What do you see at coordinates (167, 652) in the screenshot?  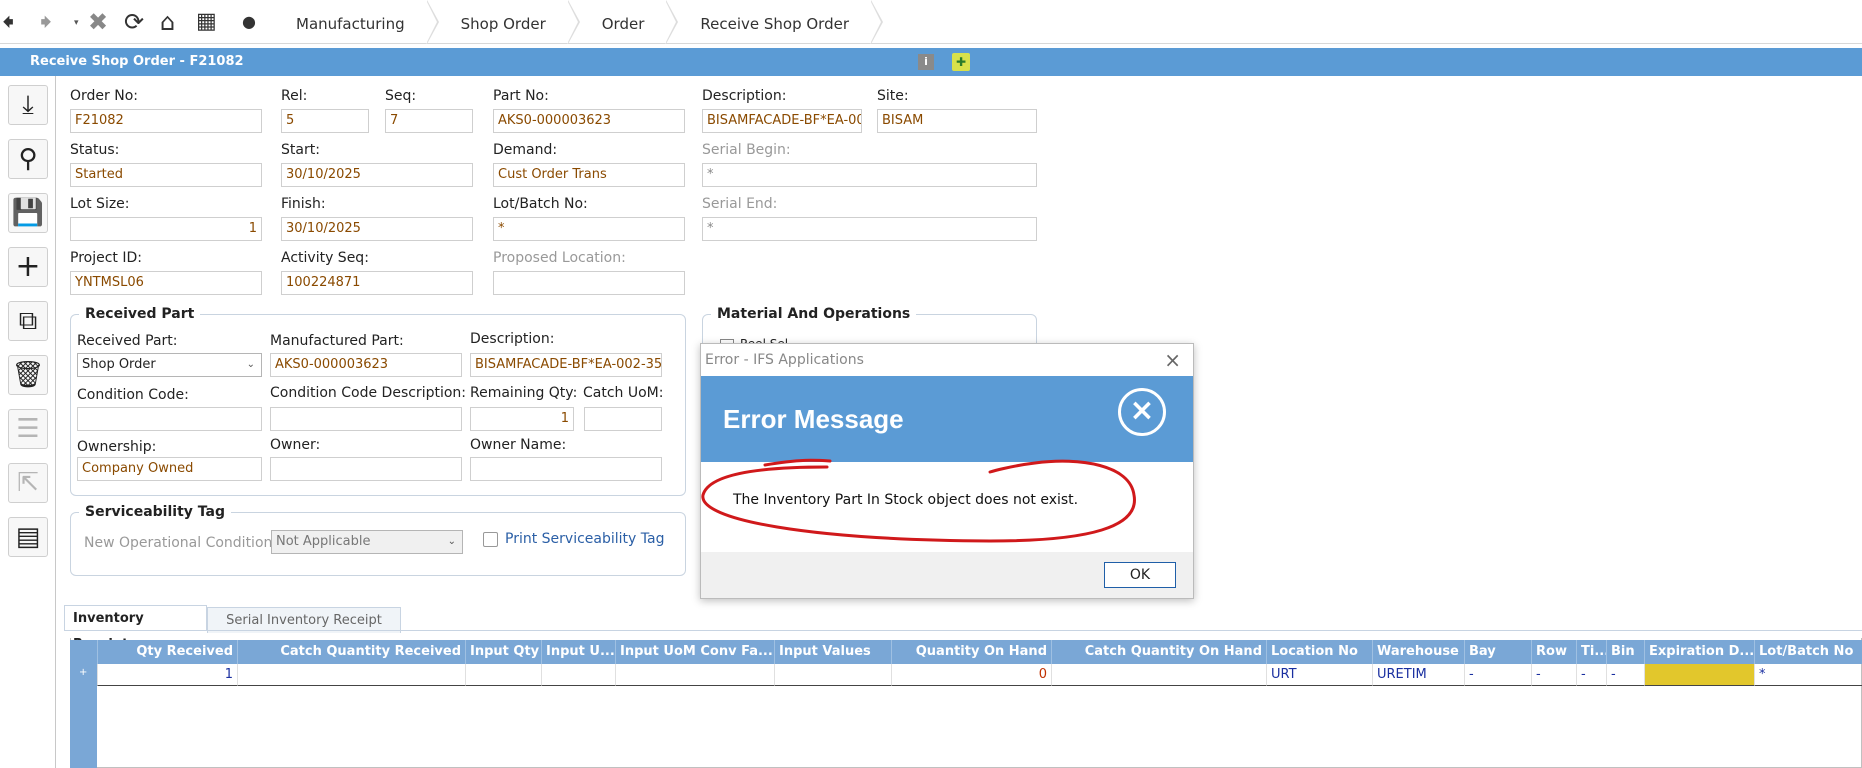 I see `col-qty-received: Qty Received` at bounding box center [167, 652].